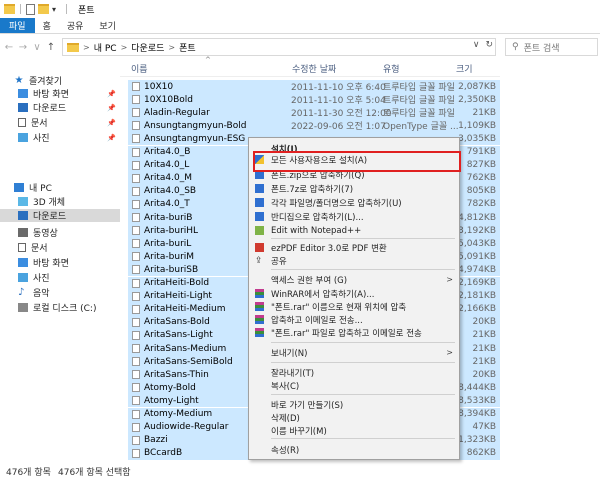 Image resolution: width=600 pixels, height=482 pixels. What do you see at coordinates (60, 137) in the screenshot?
I see `sidebar-item-pictures: 사진 📌` at bounding box center [60, 137].